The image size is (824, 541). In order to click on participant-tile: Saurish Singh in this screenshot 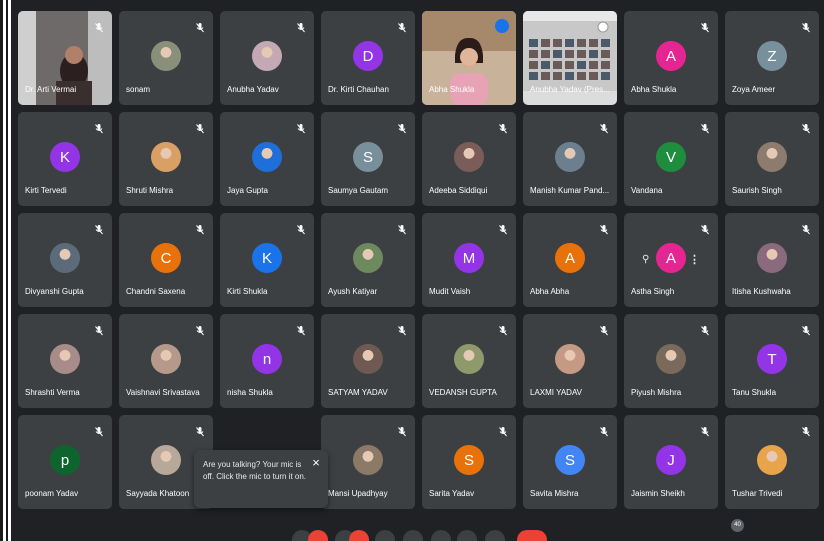, I will do `click(772, 159)`.